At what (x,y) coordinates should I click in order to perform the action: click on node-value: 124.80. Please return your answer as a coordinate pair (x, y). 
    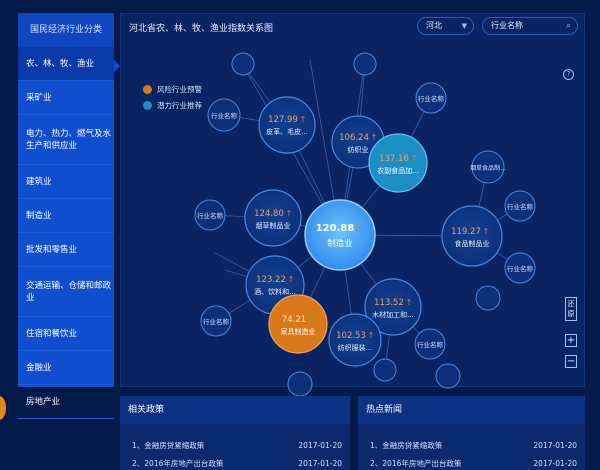
    Looking at the image, I should click on (269, 214).